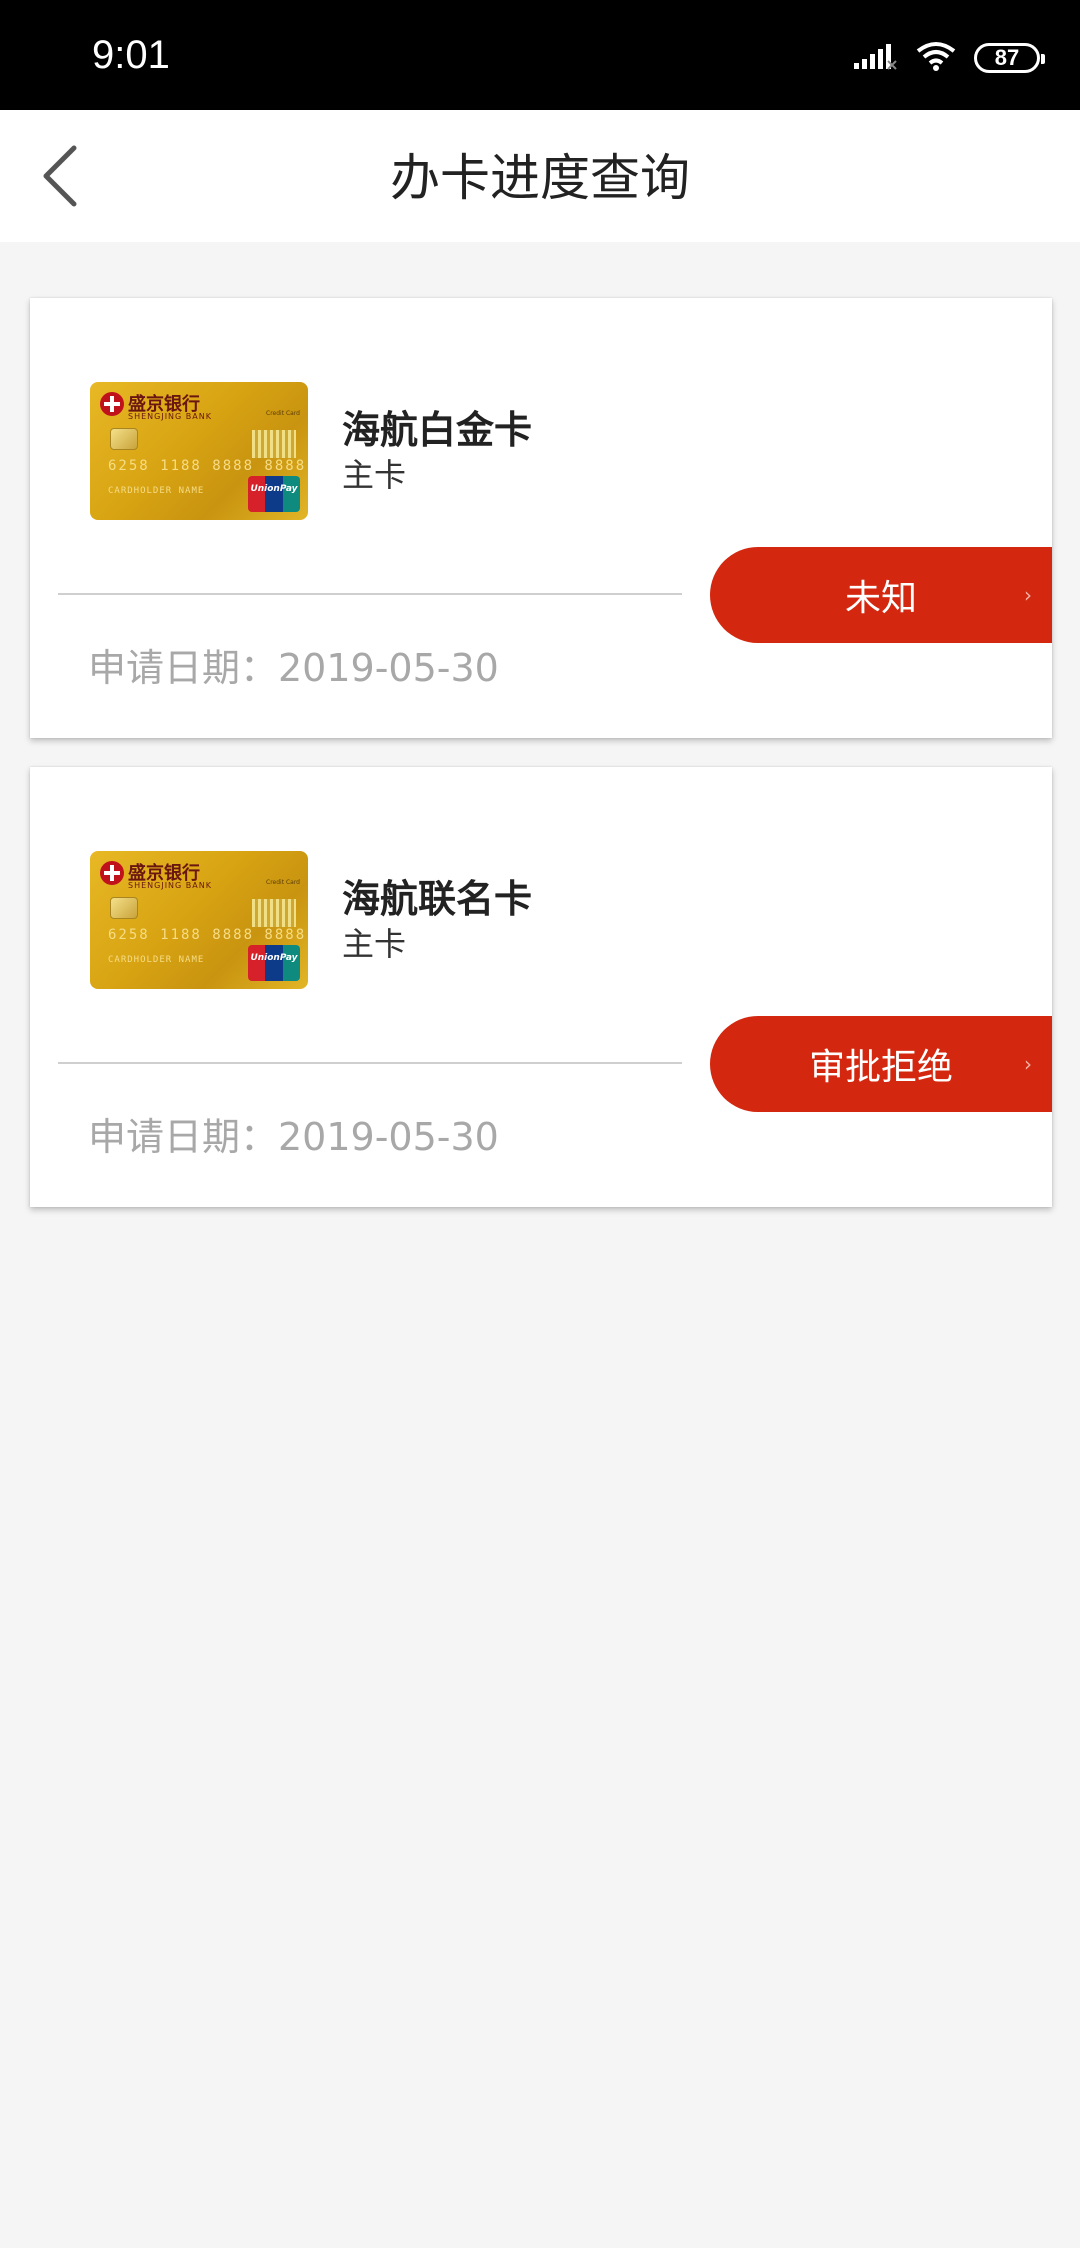 Image resolution: width=1080 pixels, height=2248 pixels. I want to click on card-name: 海航白金卡, so click(437, 430).